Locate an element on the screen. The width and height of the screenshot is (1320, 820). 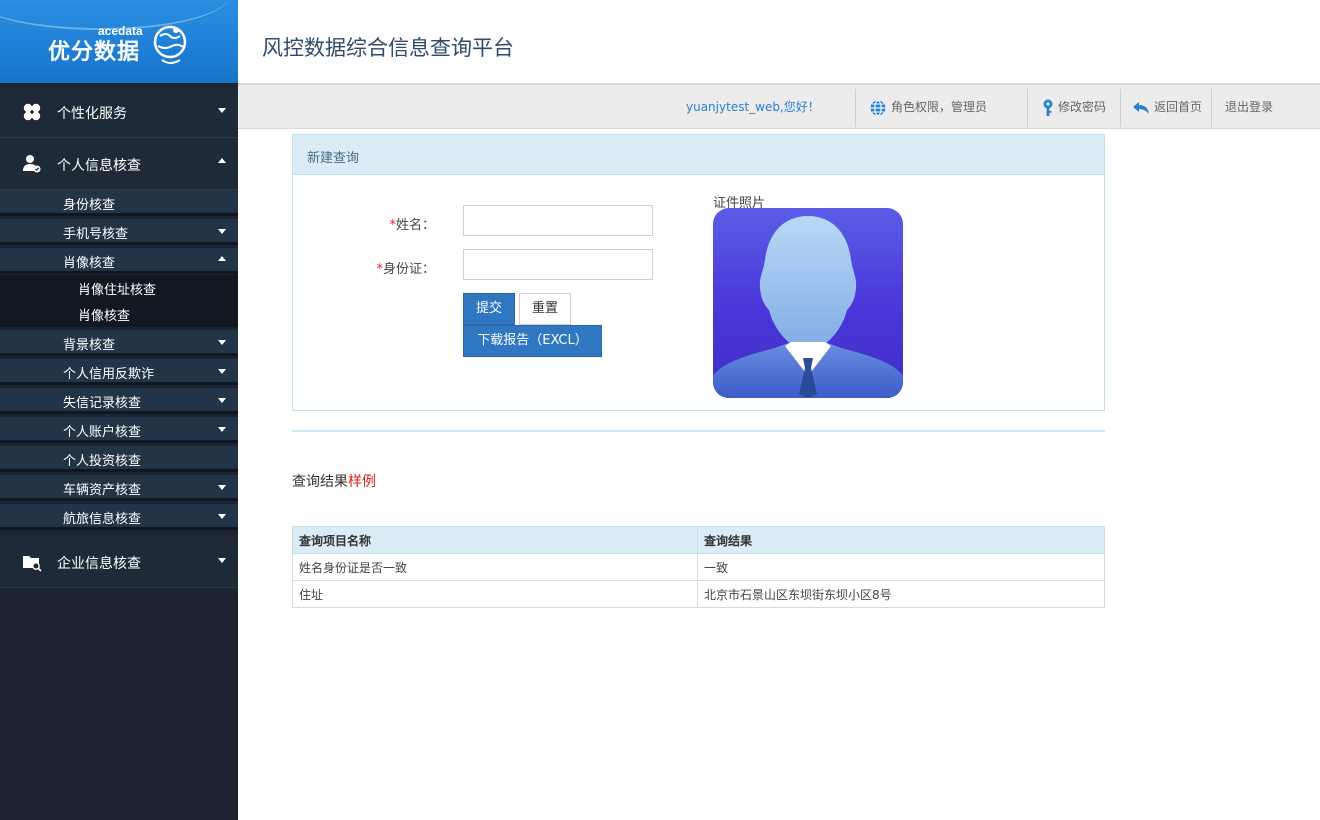
sidebar-subitem-label: 肖像核查 is located at coordinates (104, 316).